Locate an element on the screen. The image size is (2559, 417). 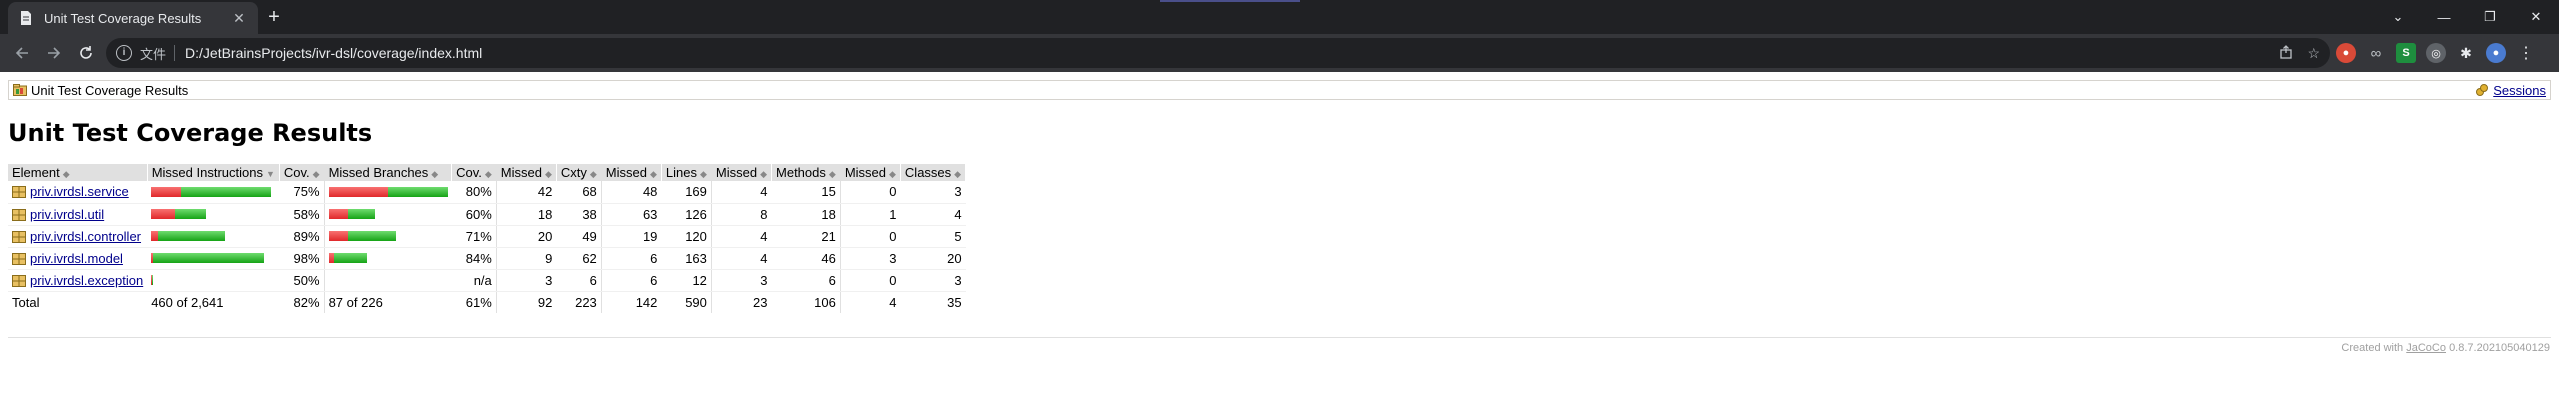
col-branch-coverage: Cov. ◆ is located at coordinates (474, 172).